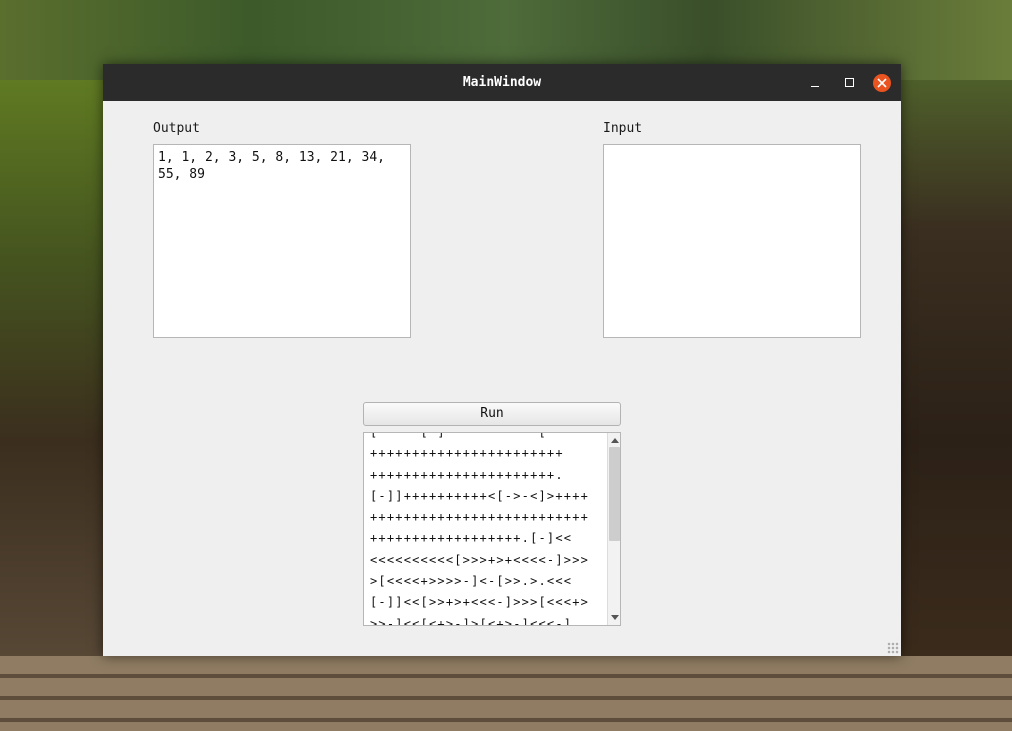 The image size is (1012, 731). I want to click on resize-grip-icon, so click(893, 648).